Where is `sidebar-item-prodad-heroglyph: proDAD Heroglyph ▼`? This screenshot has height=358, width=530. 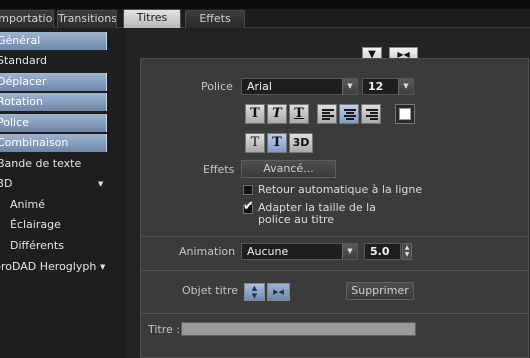
sidebar-item-prodad-heroglyph: proDAD Heroglyph ▼ is located at coordinates (58, 267).